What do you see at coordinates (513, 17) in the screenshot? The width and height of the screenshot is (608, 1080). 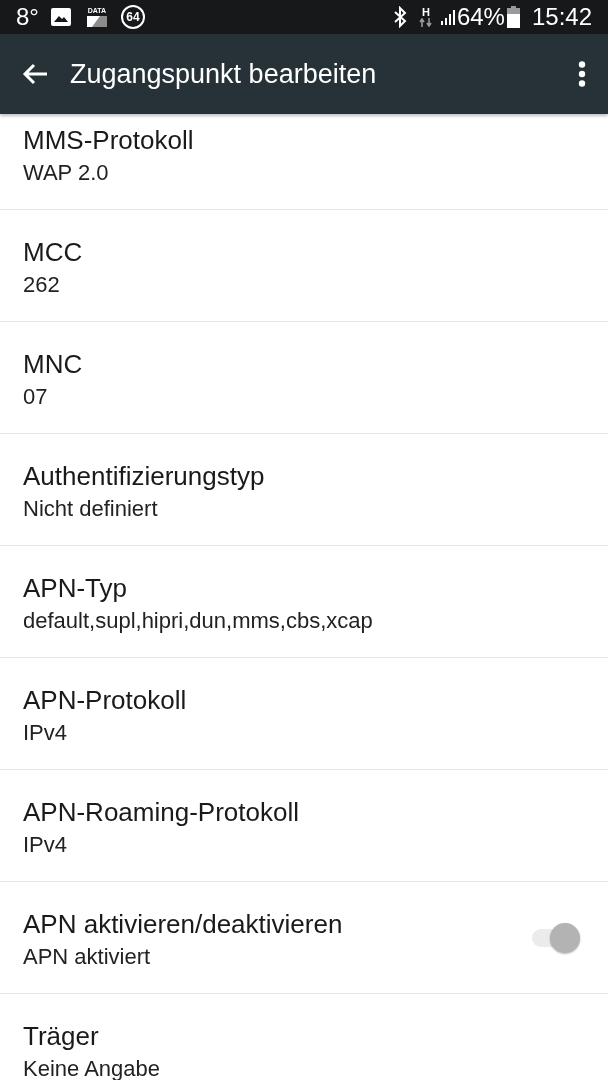 I see `battery-icon` at bounding box center [513, 17].